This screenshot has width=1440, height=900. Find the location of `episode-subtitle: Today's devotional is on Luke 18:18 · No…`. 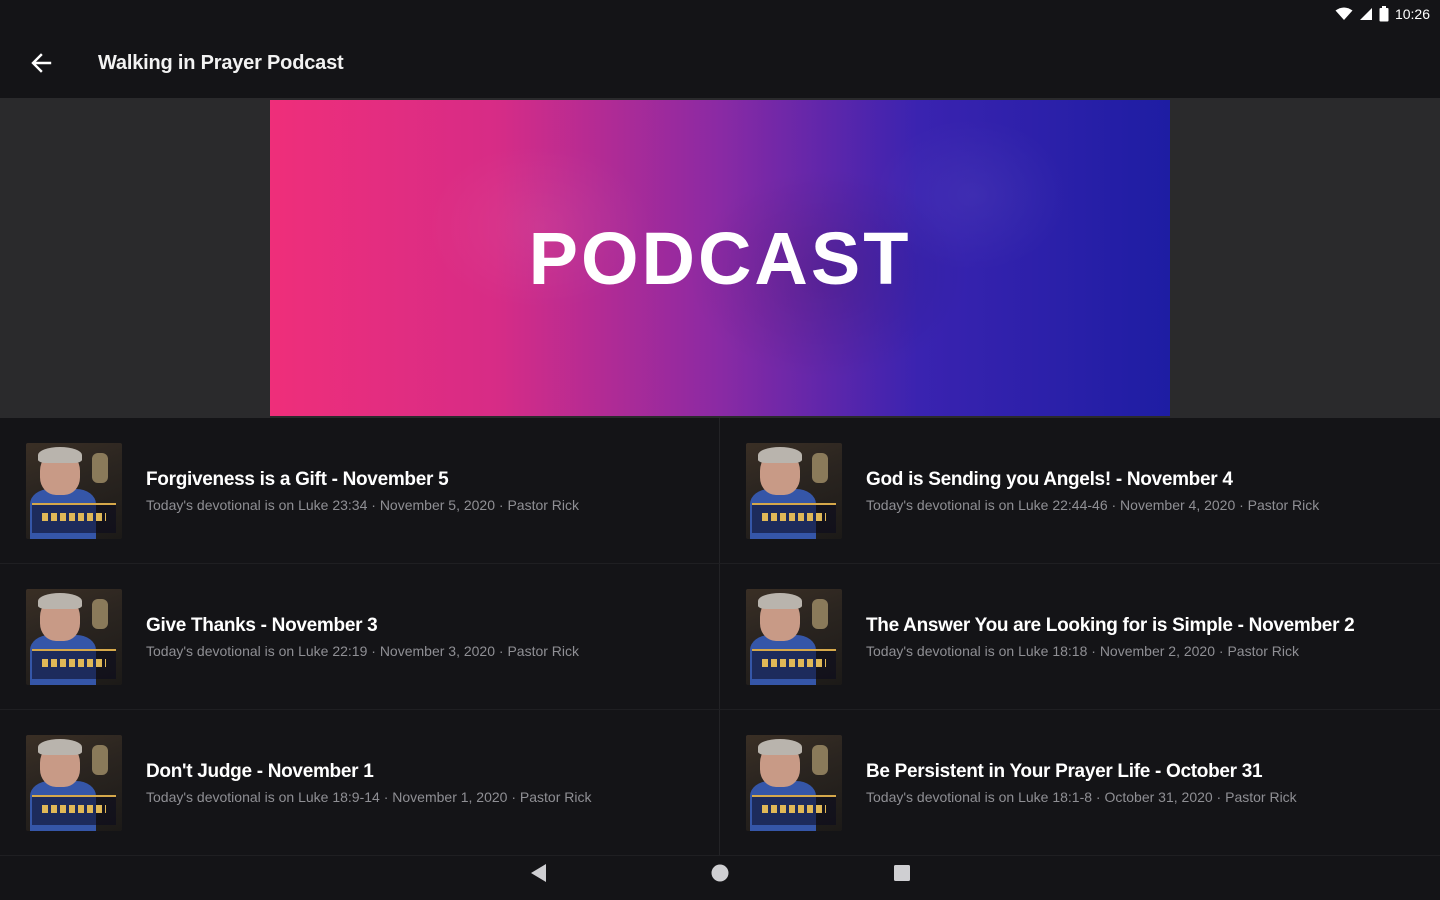

episode-subtitle: Today's devotional is on Luke 18:18 · No… is located at coordinates (1083, 650).